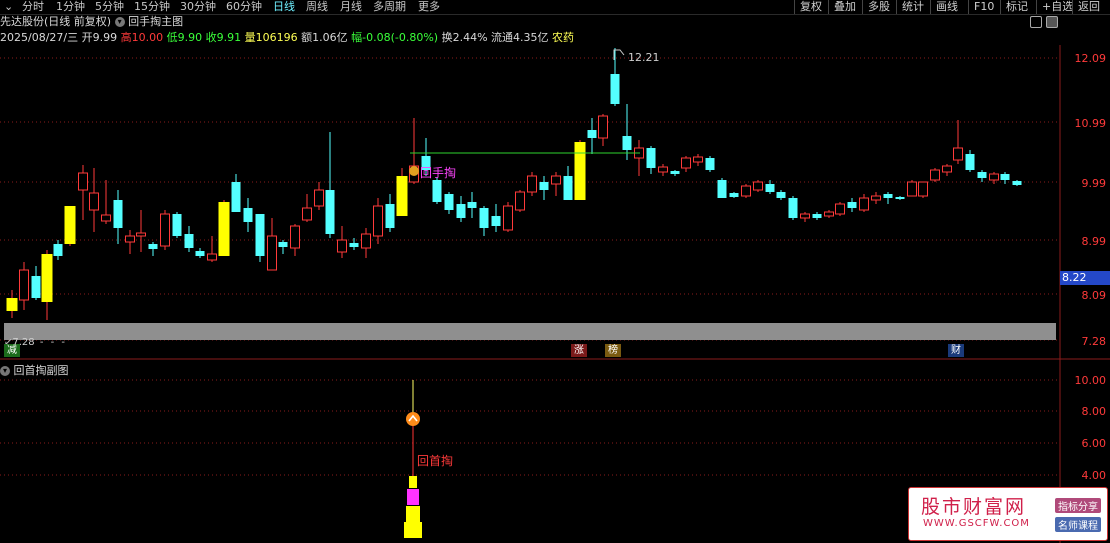 This screenshot has width=1110, height=543. What do you see at coordinates (974, 507) in the screenshot?
I see `watermark-title: 股市财富网` at bounding box center [974, 507].